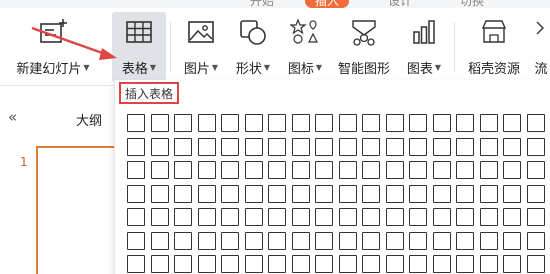 The width and height of the screenshot is (550, 274). What do you see at coordinates (540, 47) in the screenshot?
I see `flow-button: 流` at bounding box center [540, 47].